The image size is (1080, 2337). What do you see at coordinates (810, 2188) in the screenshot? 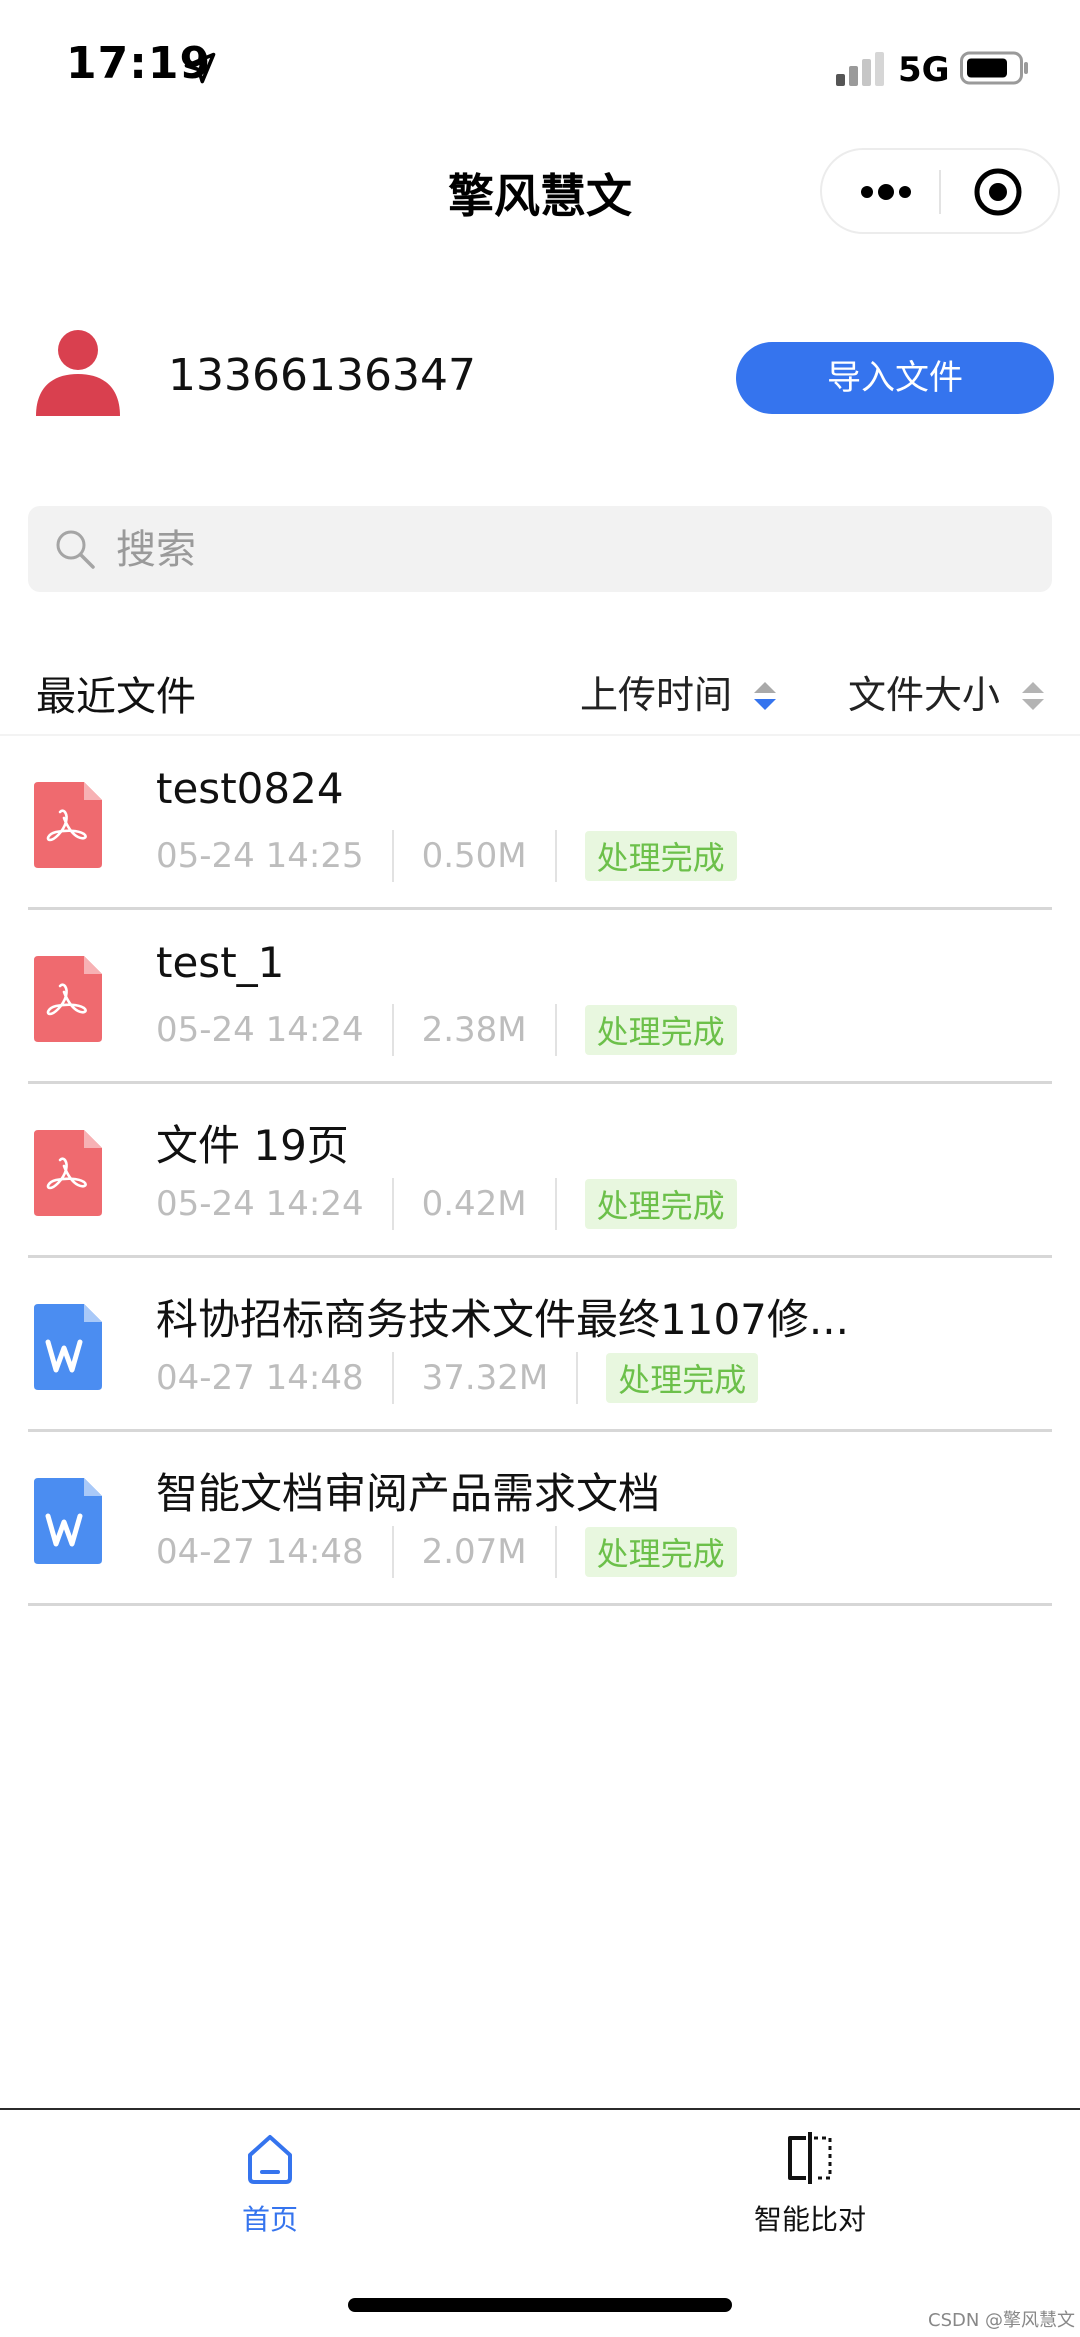
I see `tab-smart-compare: 智能比对` at bounding box center [810, 2188].